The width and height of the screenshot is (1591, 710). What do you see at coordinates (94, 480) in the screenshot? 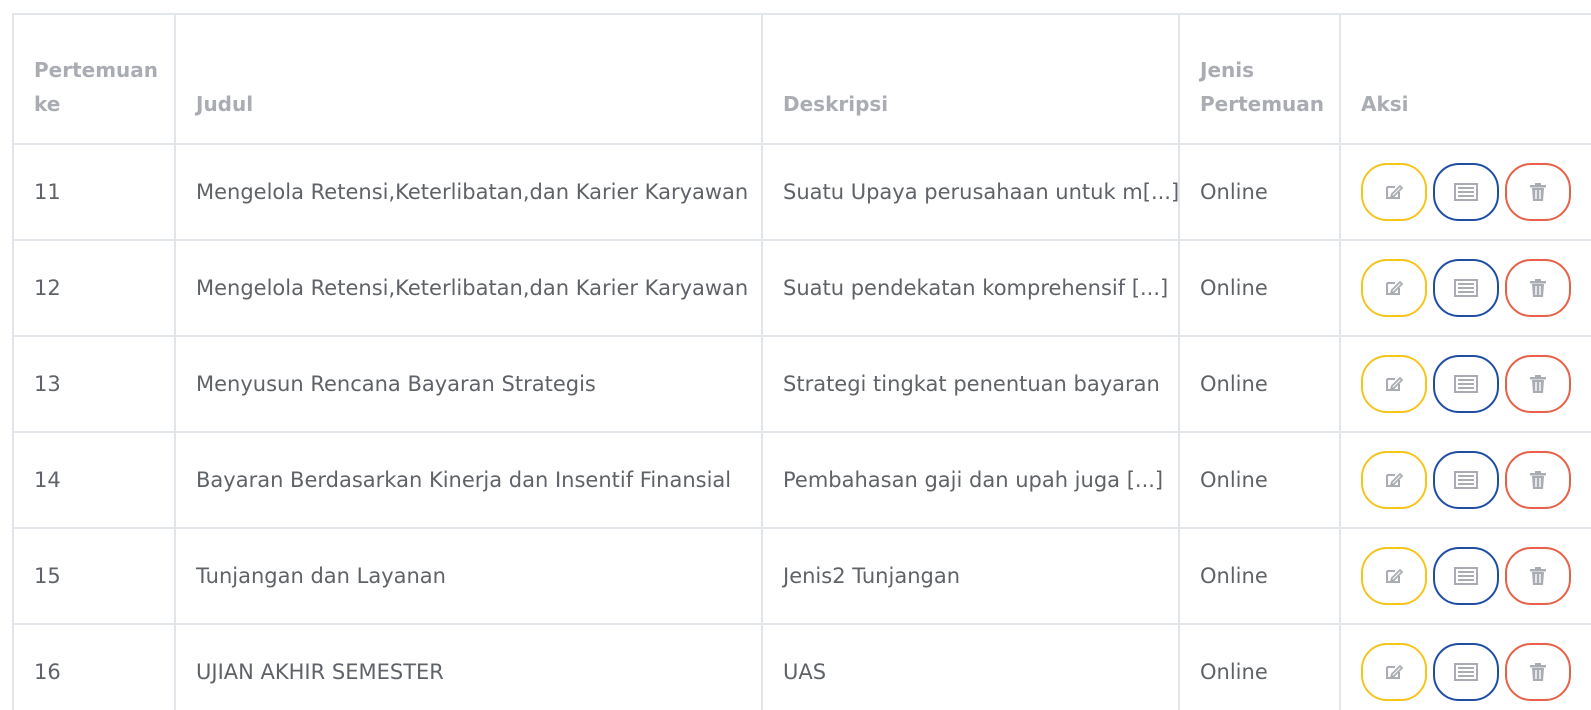
I see `cell-pertemuan: 14` at bounding box center [94, 480].